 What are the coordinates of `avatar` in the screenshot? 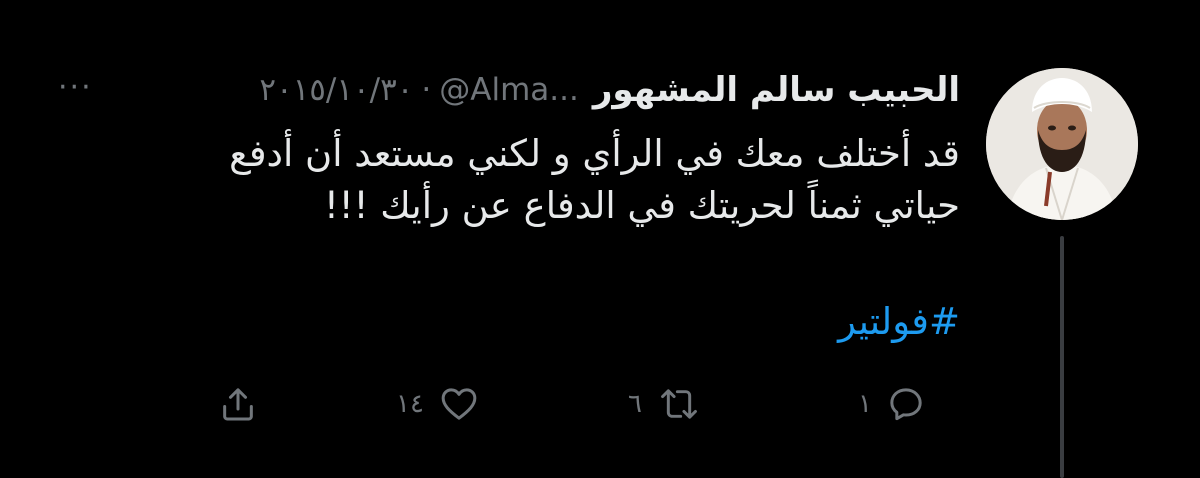 It's located at (1062, 144).